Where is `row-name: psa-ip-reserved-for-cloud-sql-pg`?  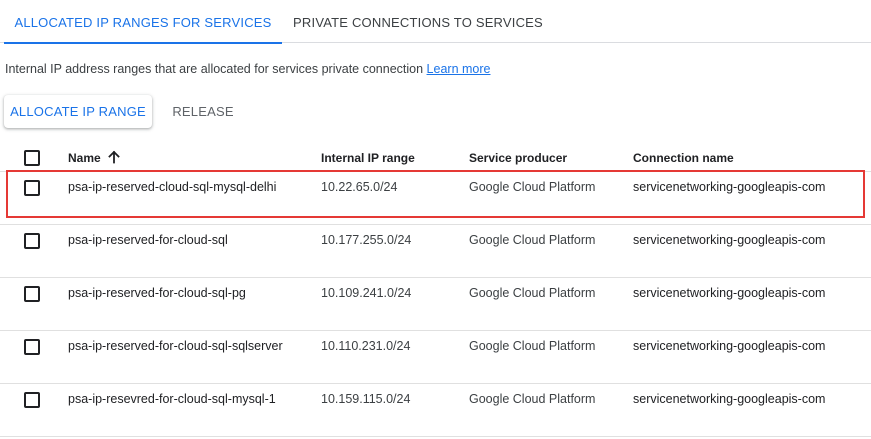 row-name: psa-ip-reserved-for-cloud-sql-pg is located at coordinates (157, 293).